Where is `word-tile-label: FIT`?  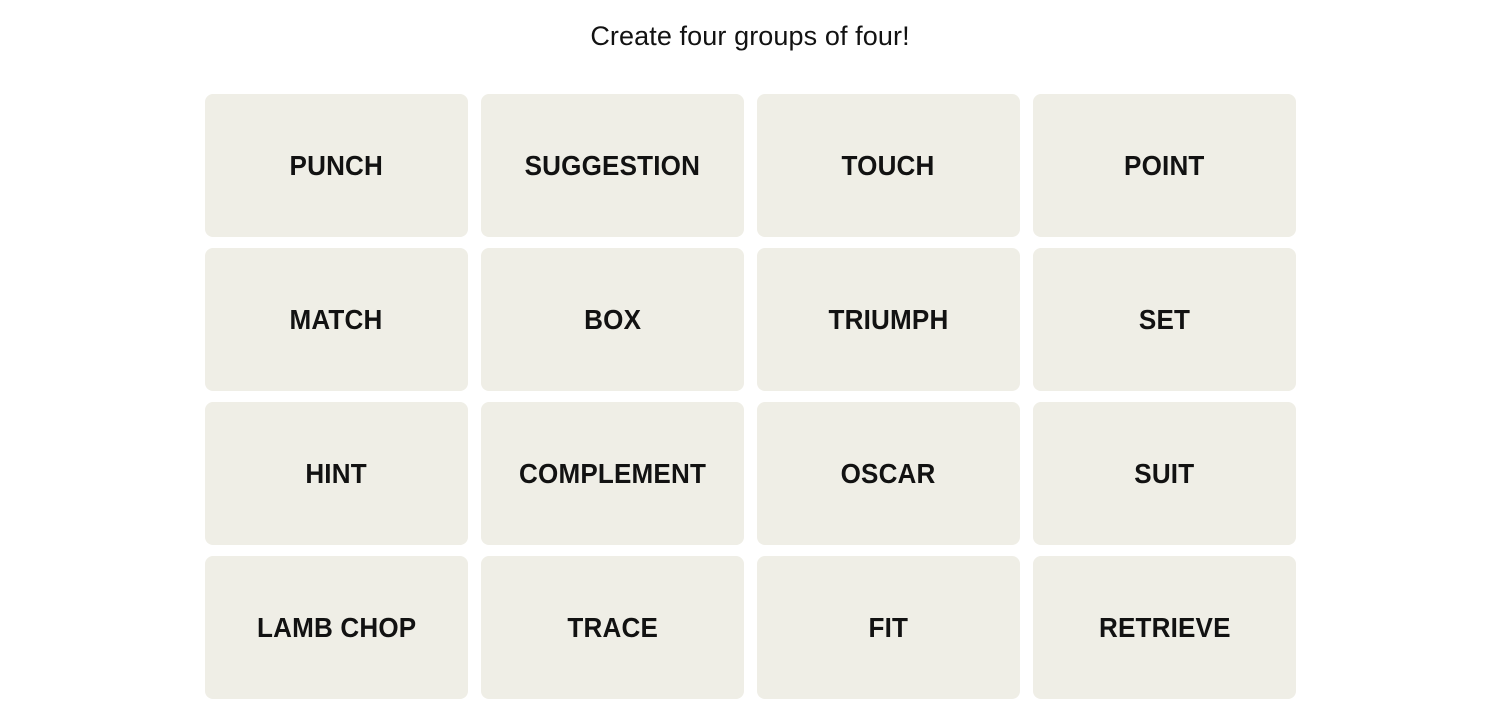
word-tile-label: FIT is located at coordinates (888, 627).